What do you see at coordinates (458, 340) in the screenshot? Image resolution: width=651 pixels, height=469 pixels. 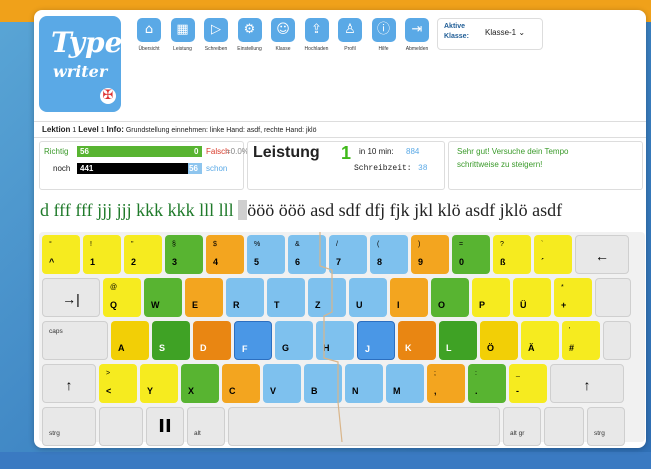 I see `key-L: L` at bounding box center [458, 340].